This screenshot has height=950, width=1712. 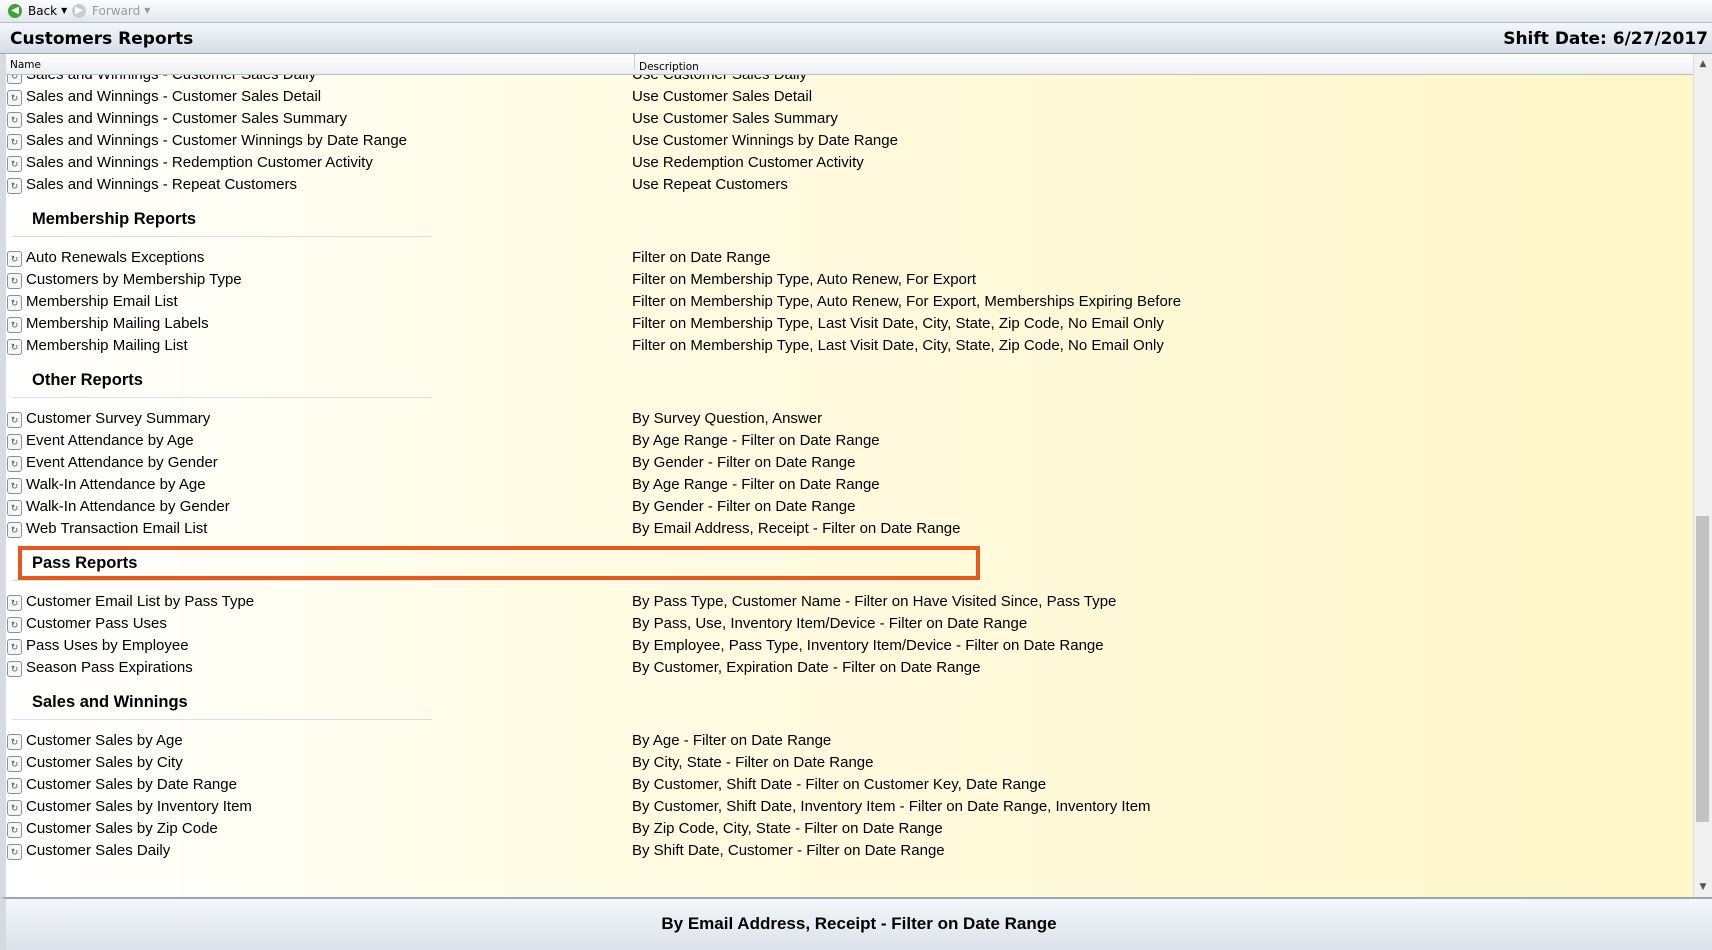 I want to click on navigation-bar: ◀ Back ▼ ▶ Forward ▼, so click(x=856, y=11).